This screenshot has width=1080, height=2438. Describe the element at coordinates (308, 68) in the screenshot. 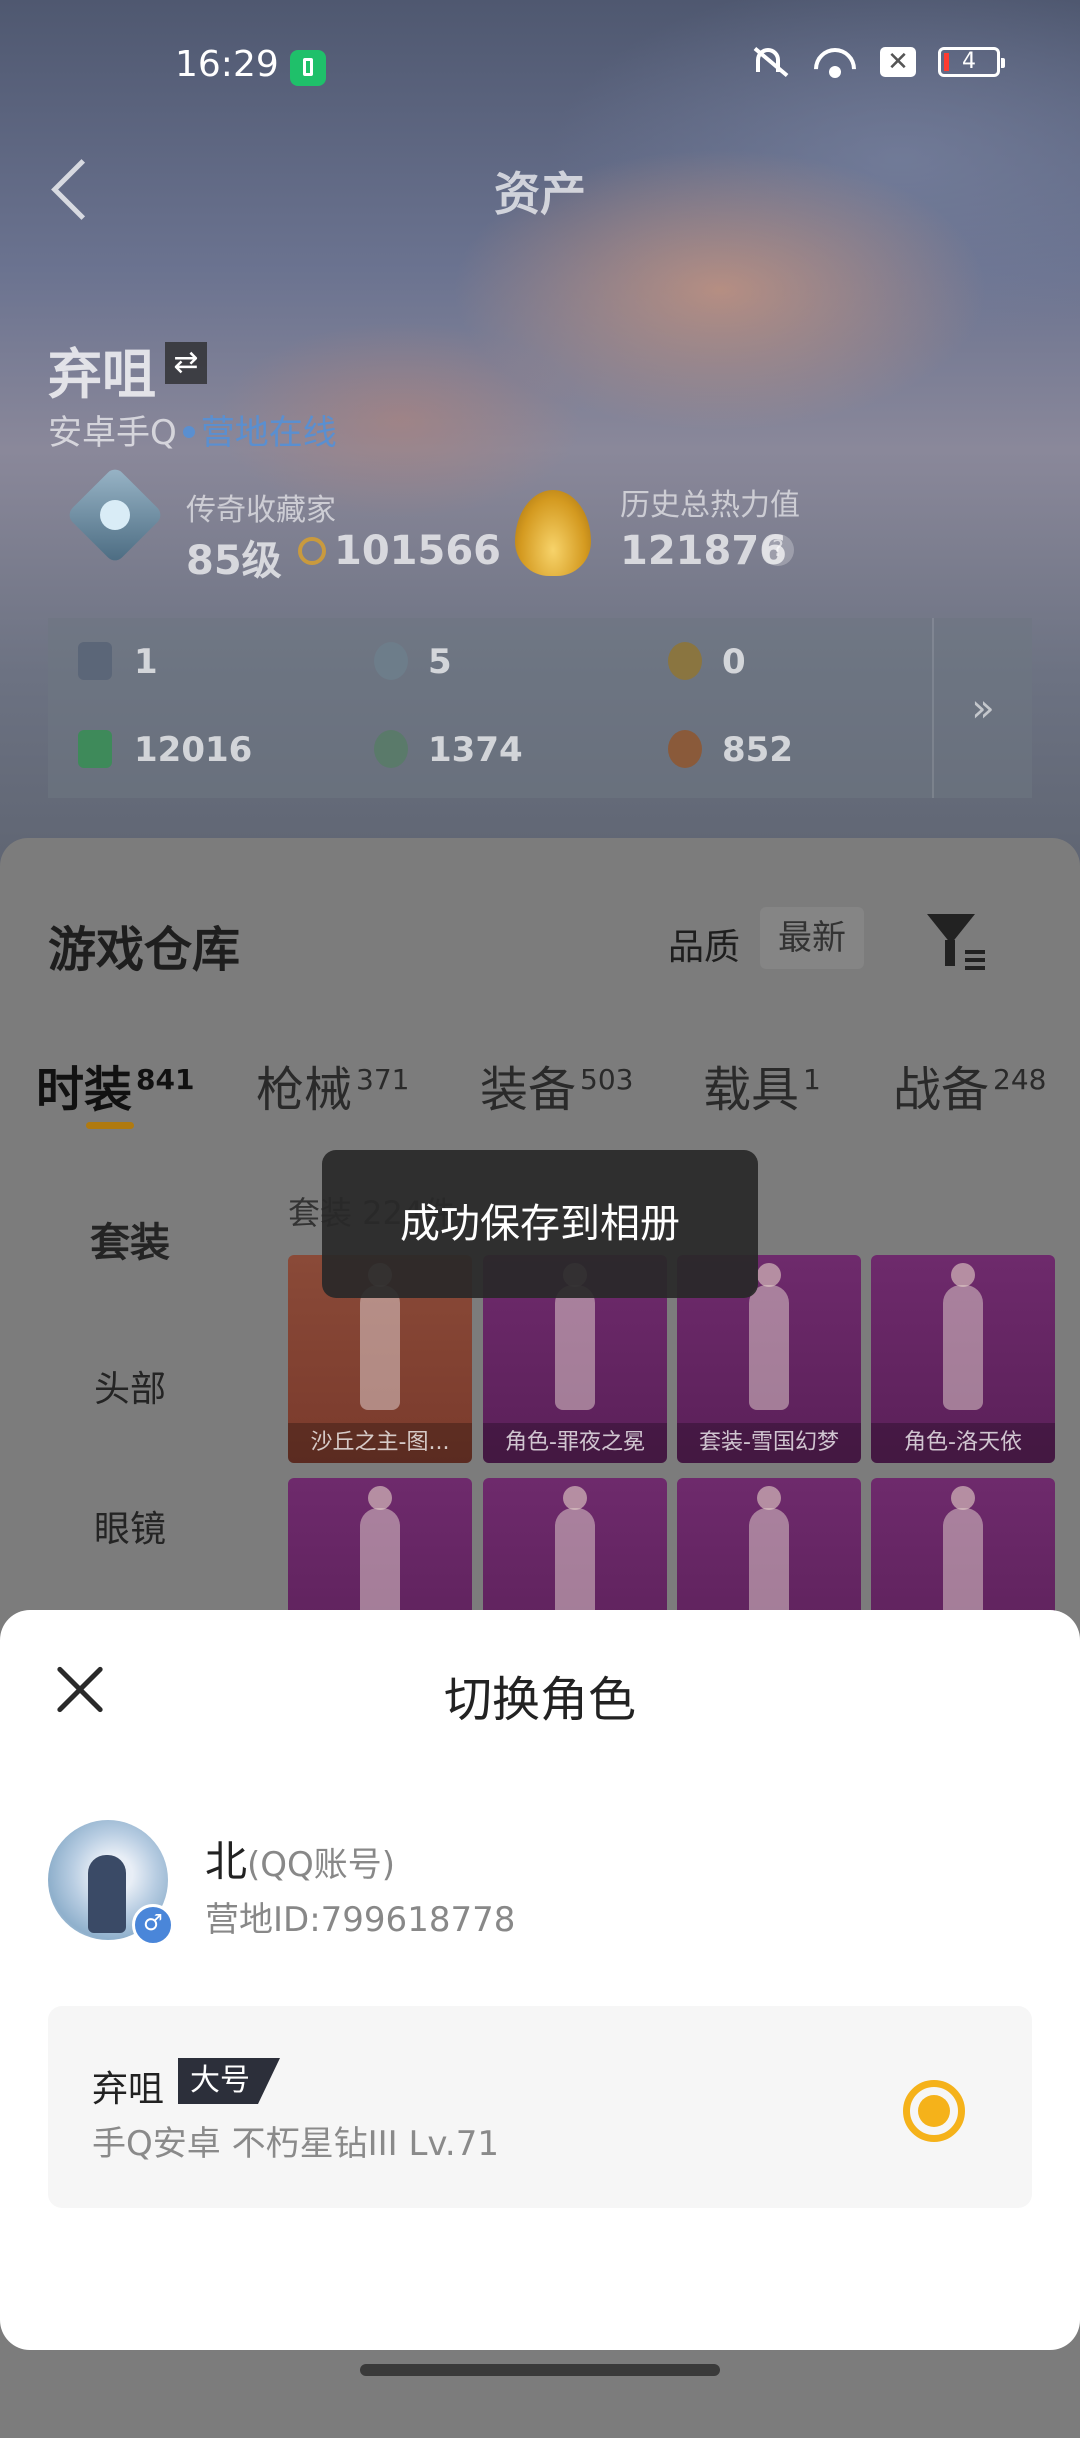

I see `battery-saver-icon` at that location.